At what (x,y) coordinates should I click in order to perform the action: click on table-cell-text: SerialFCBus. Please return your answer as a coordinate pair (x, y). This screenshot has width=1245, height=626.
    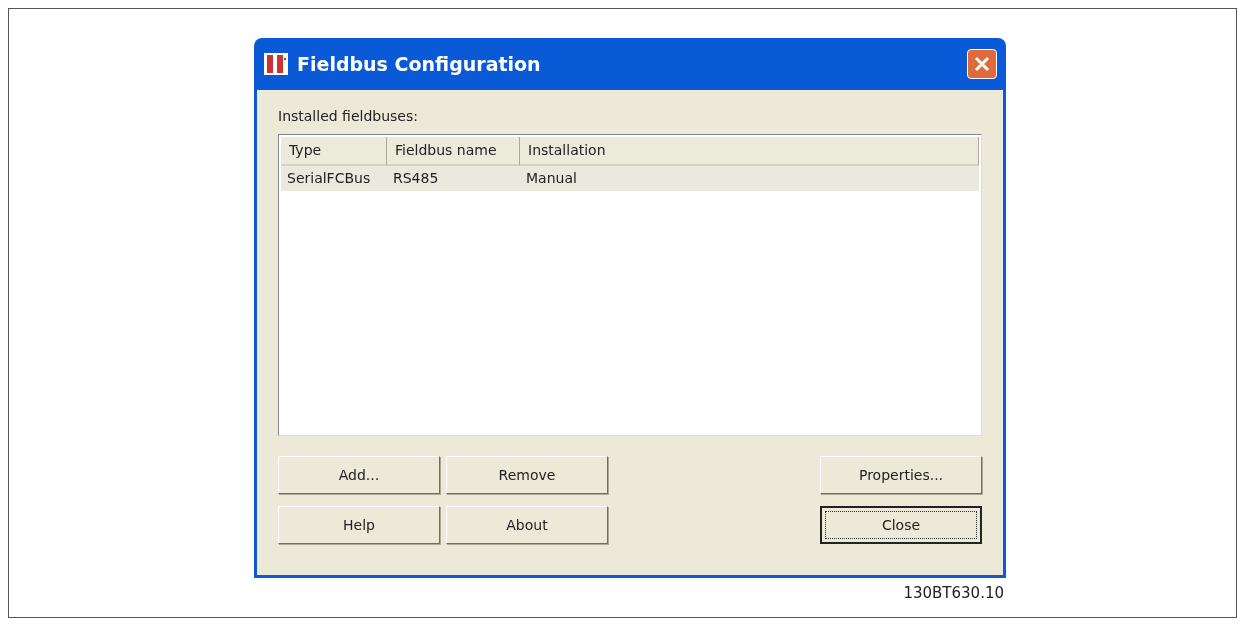
    Looking at the image, I should click on (329, 178).